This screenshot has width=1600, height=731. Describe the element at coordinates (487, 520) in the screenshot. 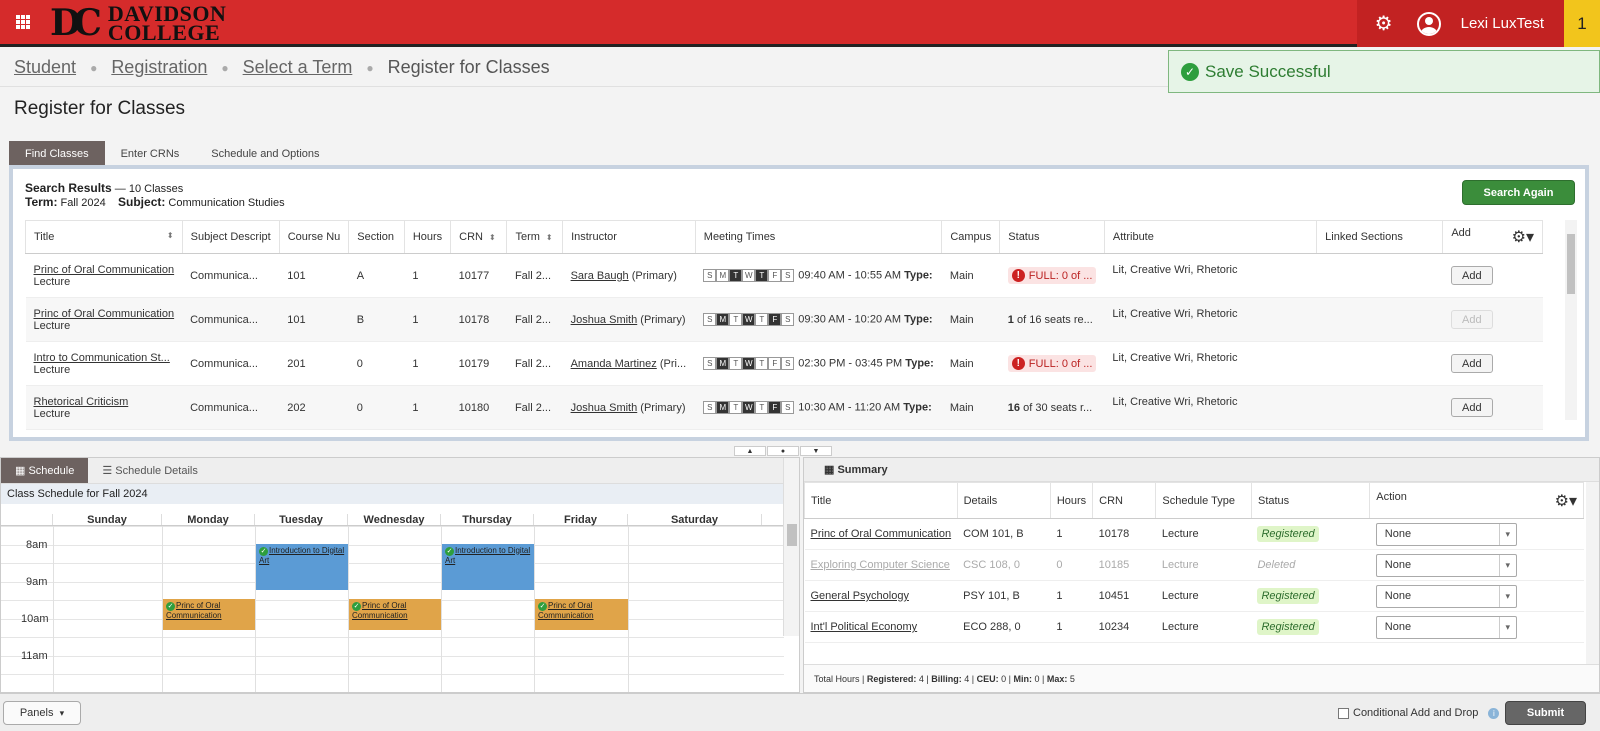

I see `day-header: Thursday` at that location.